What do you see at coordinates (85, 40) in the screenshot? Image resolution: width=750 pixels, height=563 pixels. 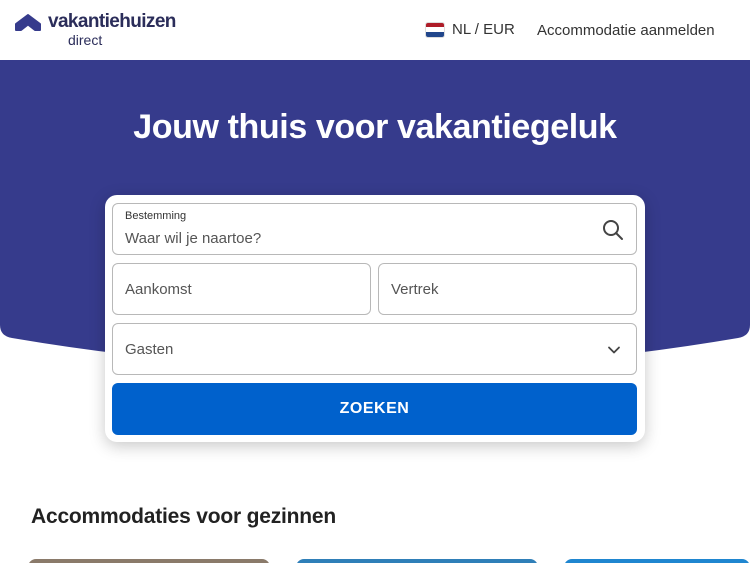 I see `brand-subtitle: direct` at bounding box center [85, 40].